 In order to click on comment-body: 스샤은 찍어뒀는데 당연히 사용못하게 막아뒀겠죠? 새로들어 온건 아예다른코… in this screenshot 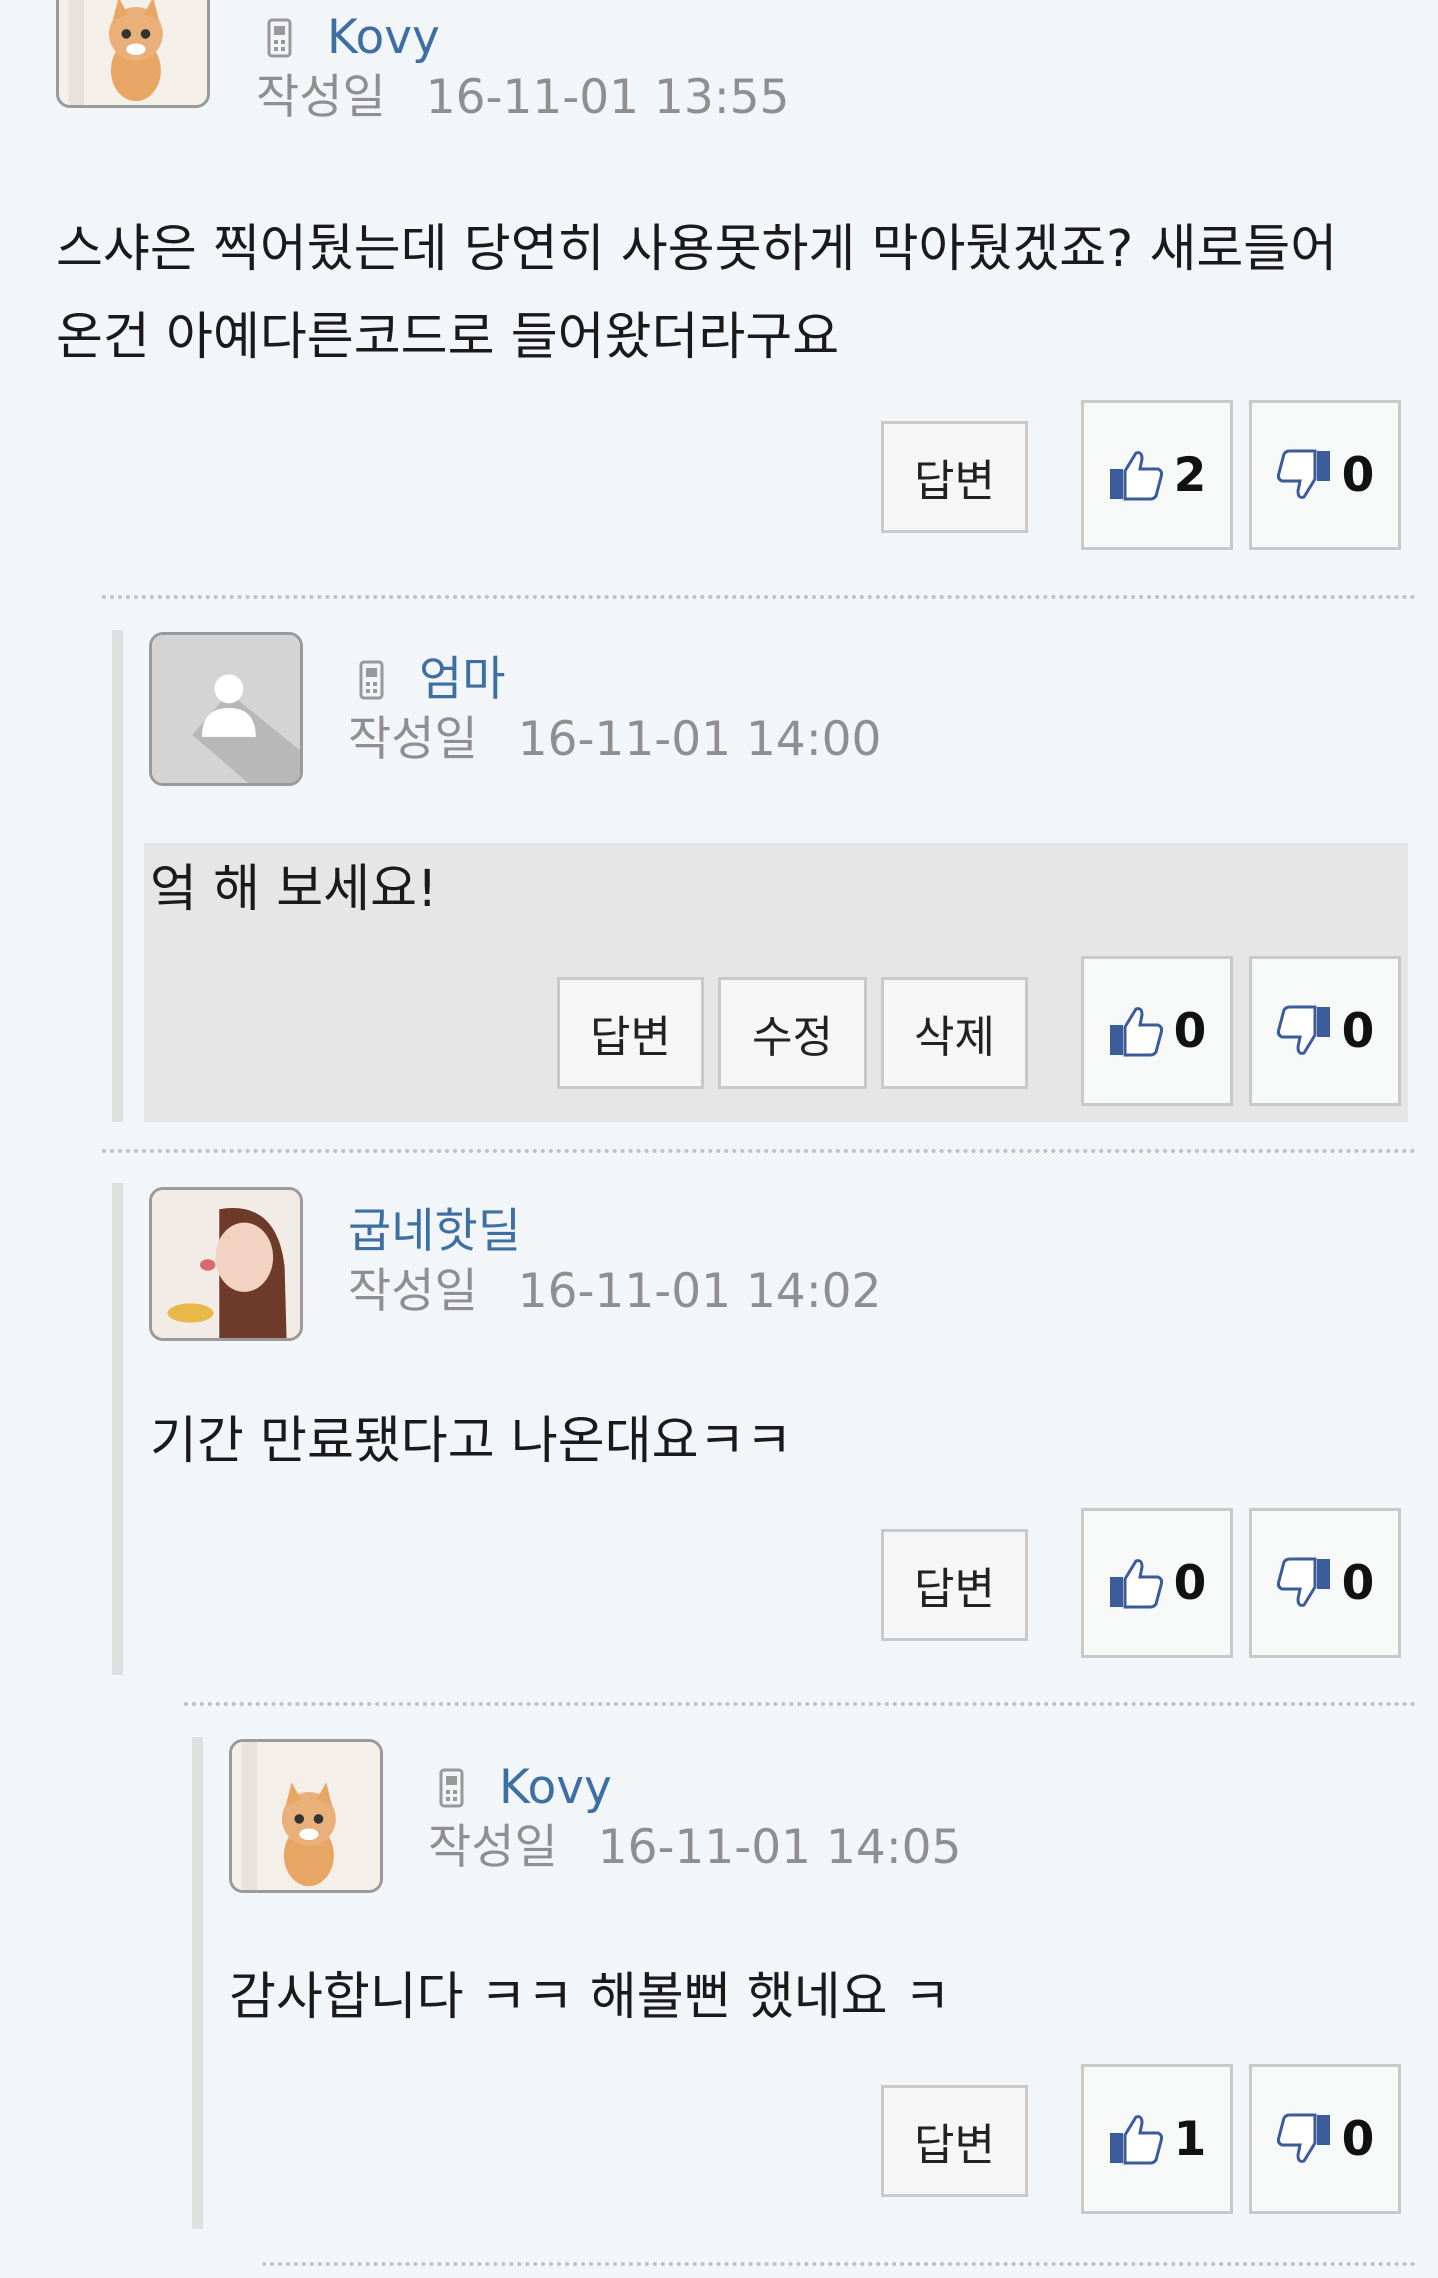, I will do `click(736, 294)`.